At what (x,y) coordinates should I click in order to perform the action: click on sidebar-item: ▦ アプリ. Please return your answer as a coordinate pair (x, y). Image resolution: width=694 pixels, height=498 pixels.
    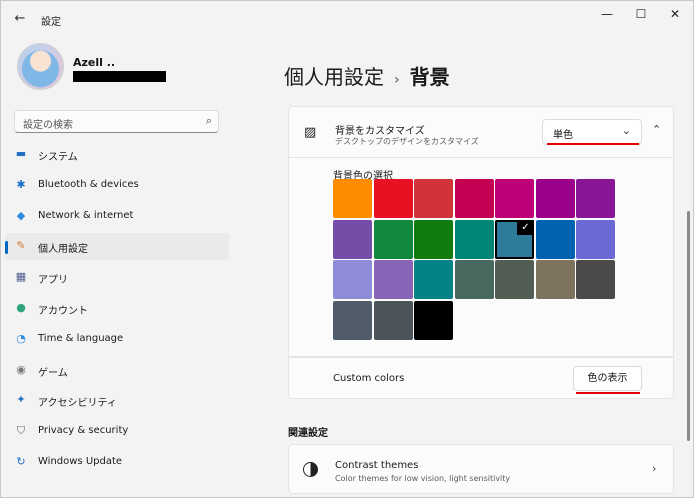
    Looking at the image, I should click on (117, 277).